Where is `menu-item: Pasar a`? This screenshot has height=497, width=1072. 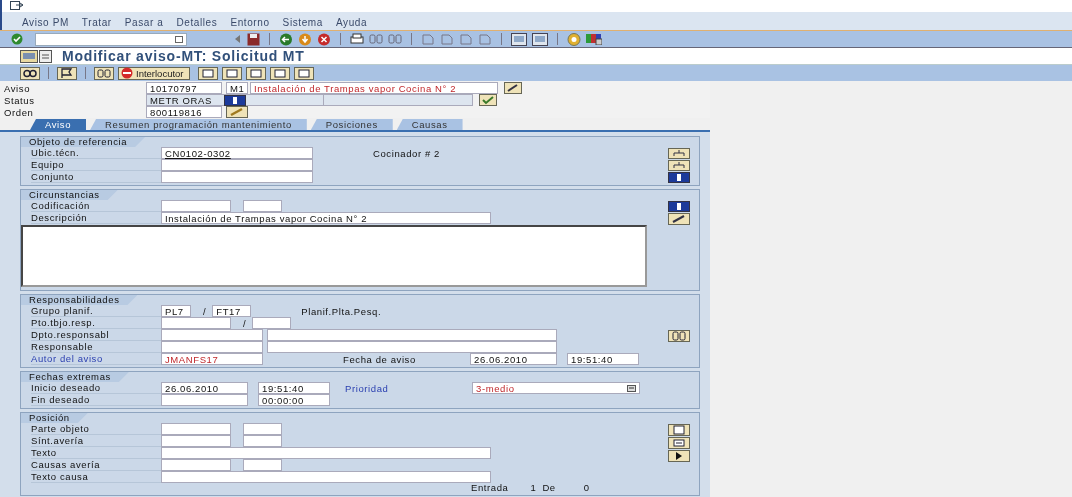 menu-item: Pasar a is located at coordinates (144, 22).